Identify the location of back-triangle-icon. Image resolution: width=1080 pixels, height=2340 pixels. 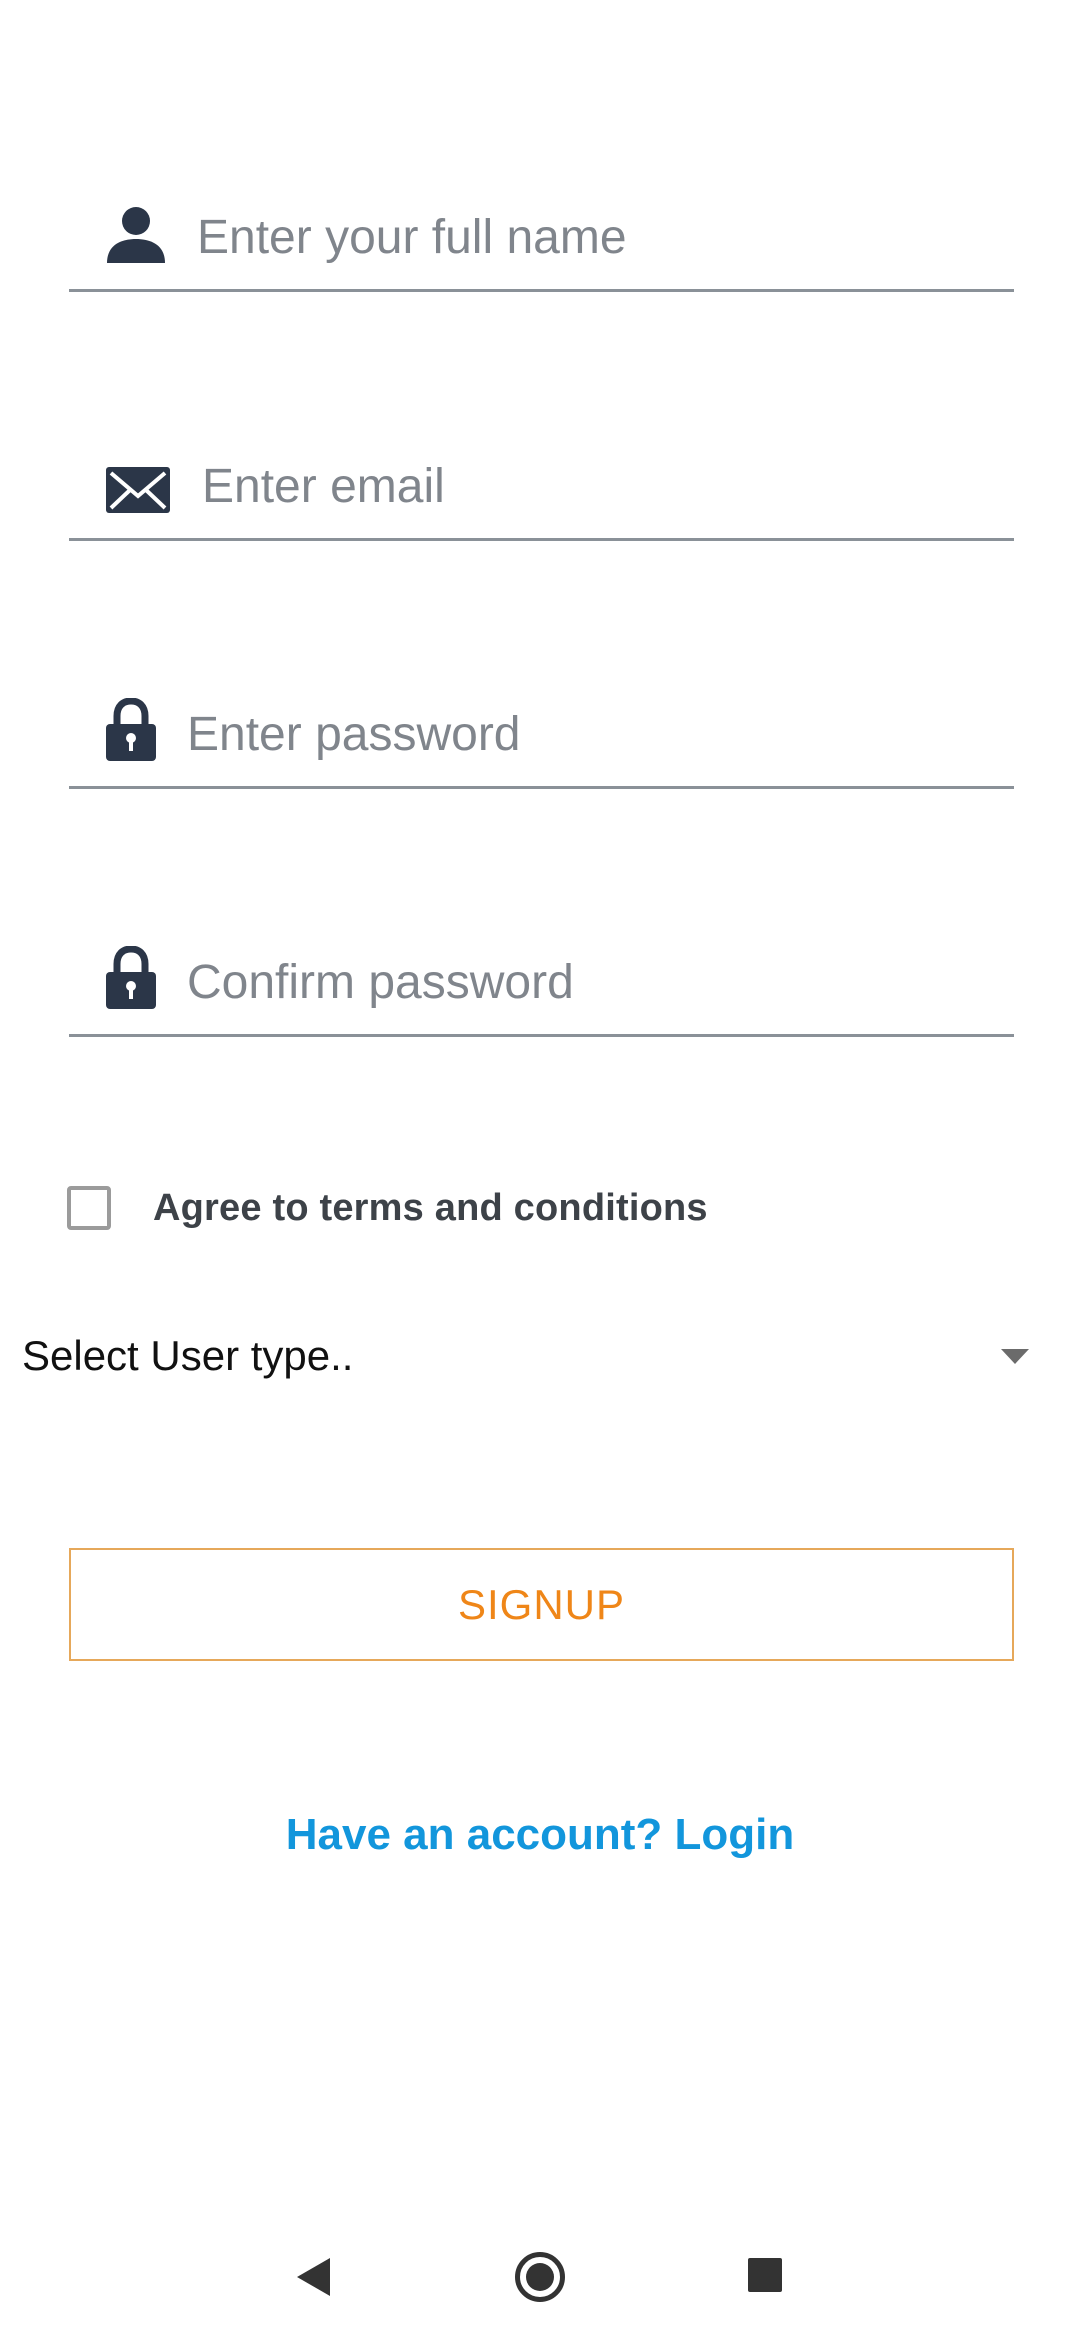
(313, 2277).